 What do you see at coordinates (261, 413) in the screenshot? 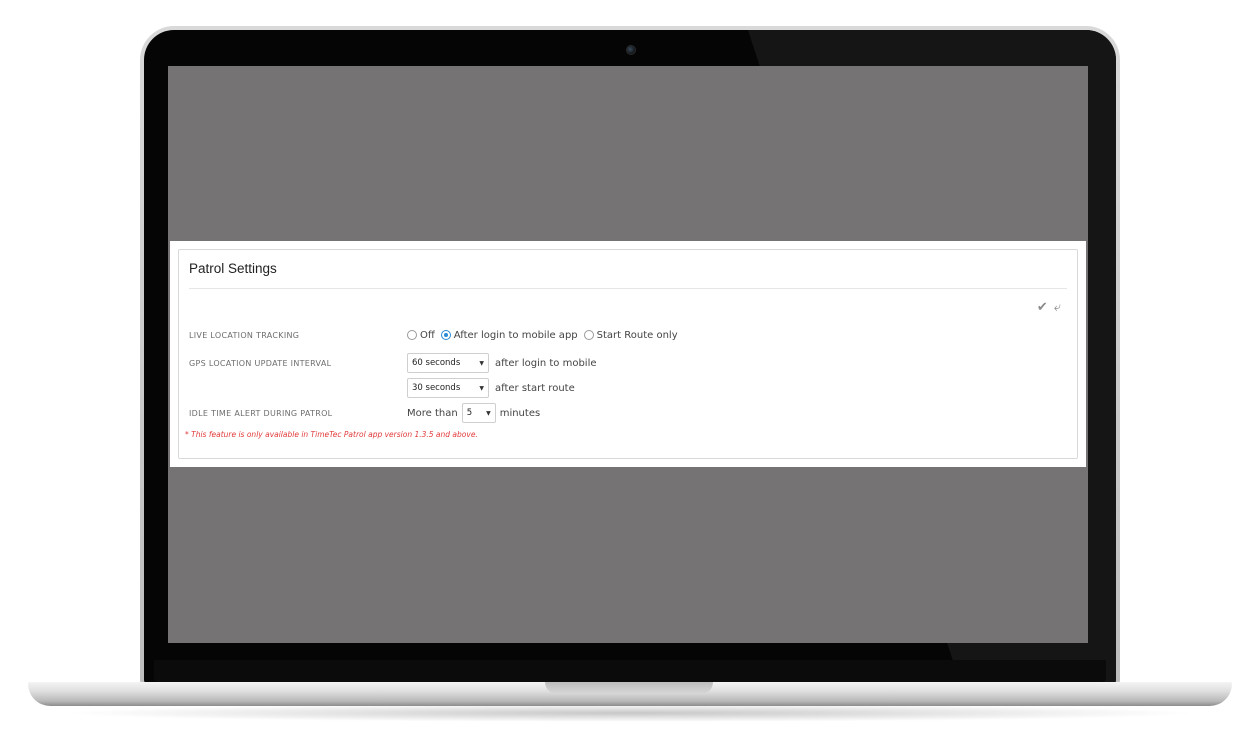
I see `idle-alert-label: IDLE TIME ALERT DURING PATROL` at bounding box center [261, 413].